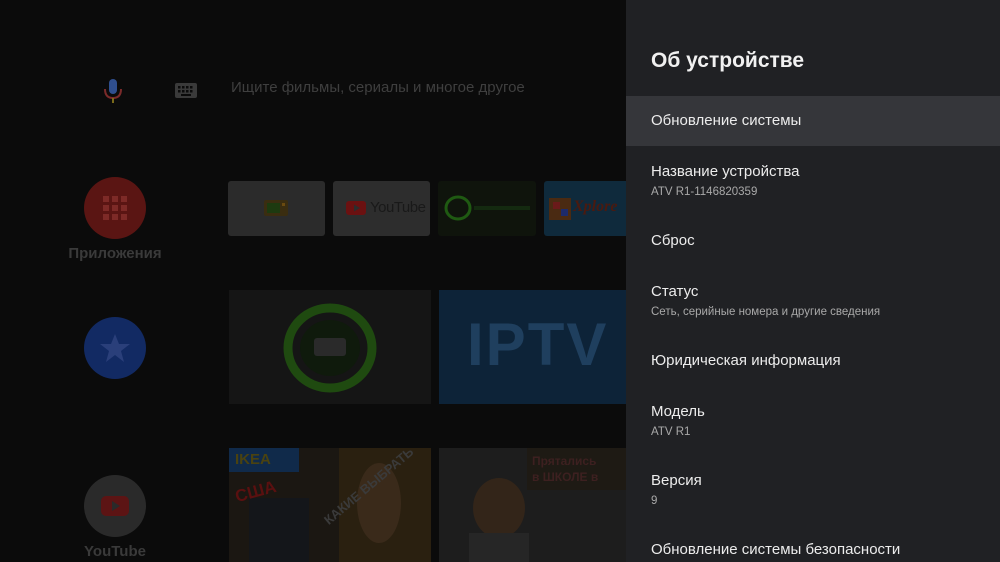 Image resolution: width=1000 pixels, height=562 pixels. What do you see at coordinates (564, 461) in the screenshot?
I see `school-label-1: Прятались` at bounding box center [564, 461].